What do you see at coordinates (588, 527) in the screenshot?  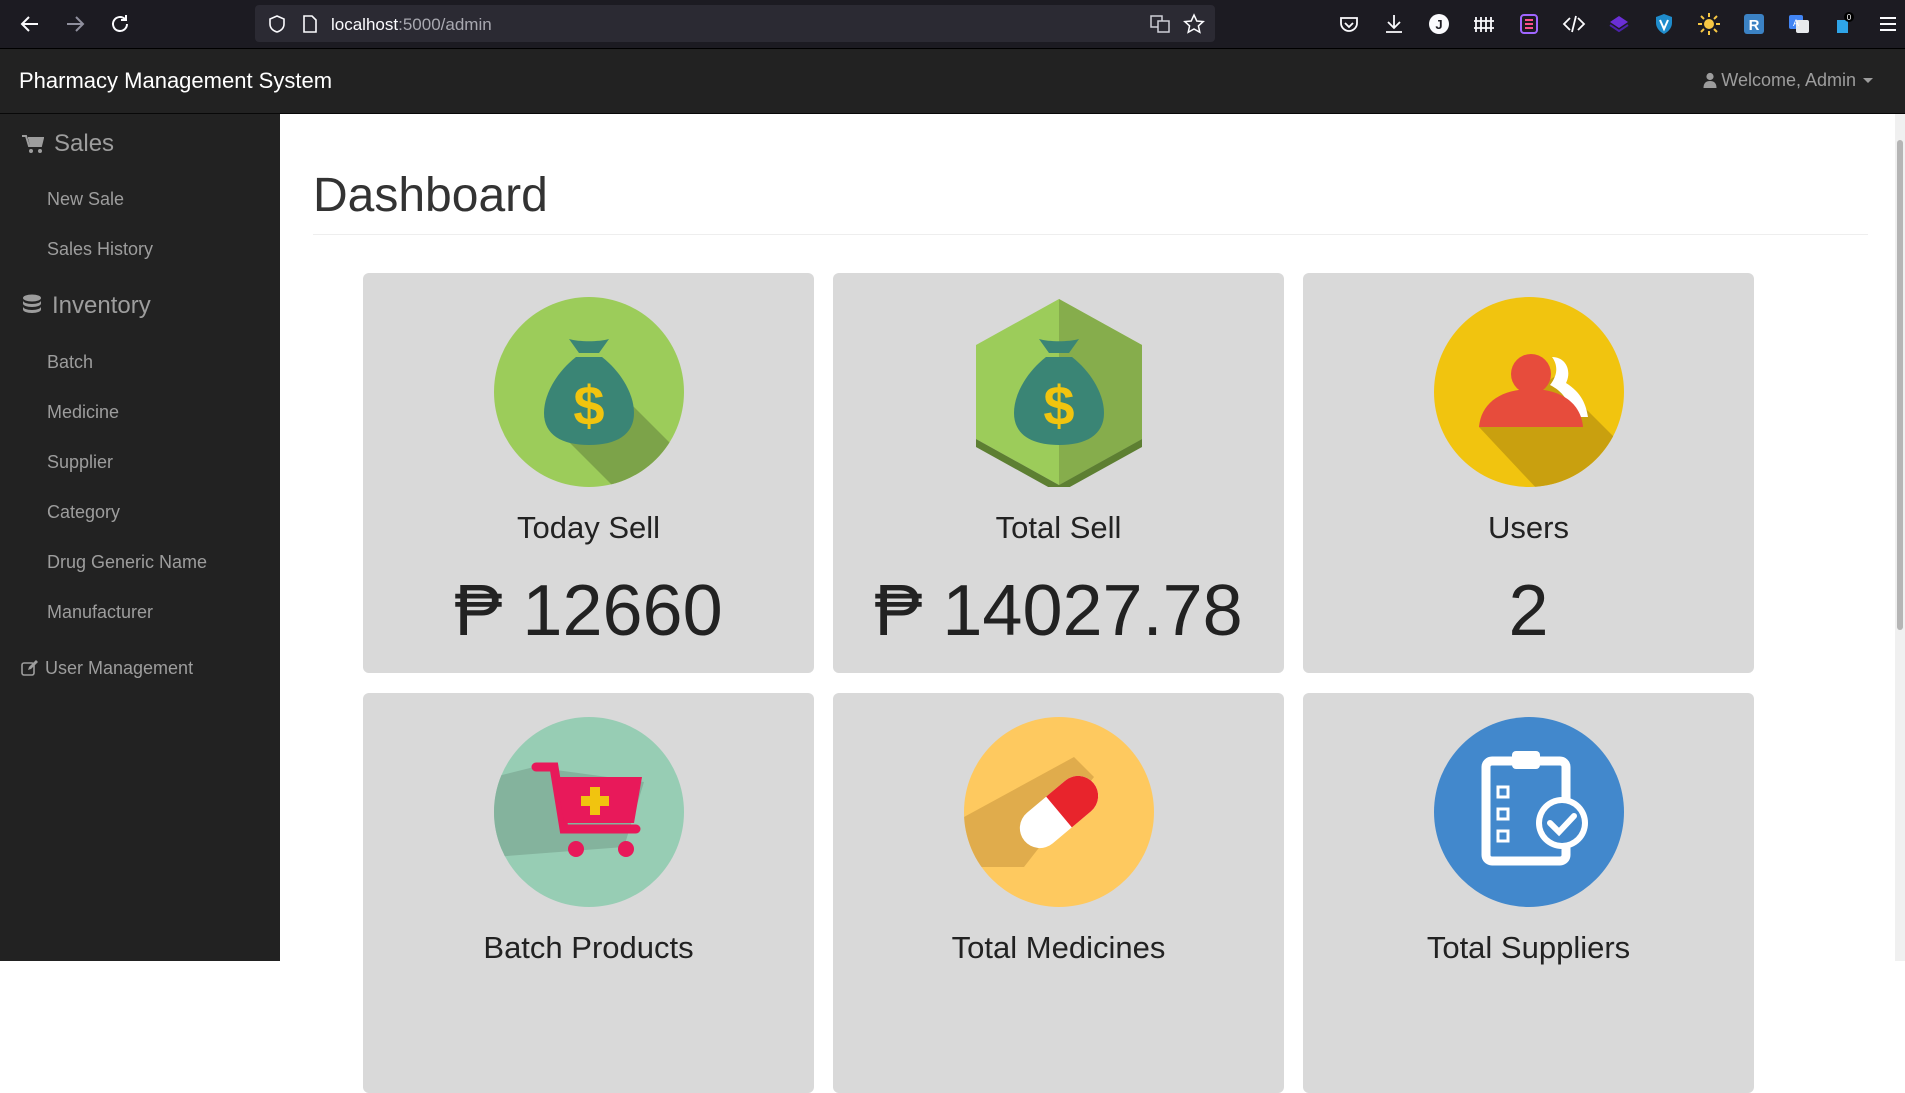 I see `card-label: Today Sell` at bounding box center [588, 527].